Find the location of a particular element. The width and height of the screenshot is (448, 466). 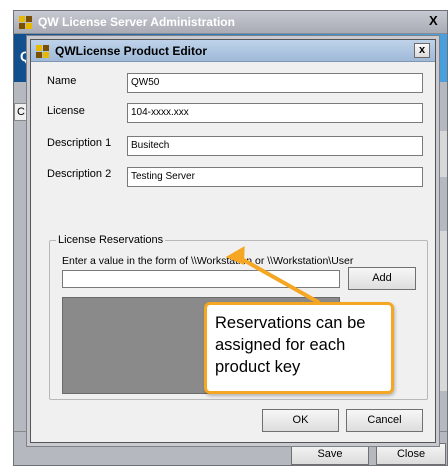

reservation-input is located at coordinates (201, 279).